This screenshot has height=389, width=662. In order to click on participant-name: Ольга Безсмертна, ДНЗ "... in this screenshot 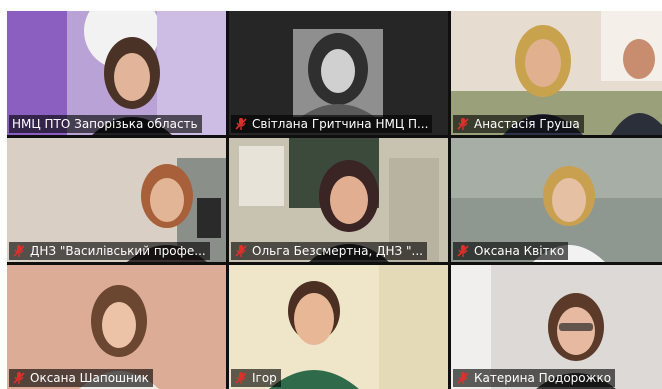, I will do `click(337, 251)`.